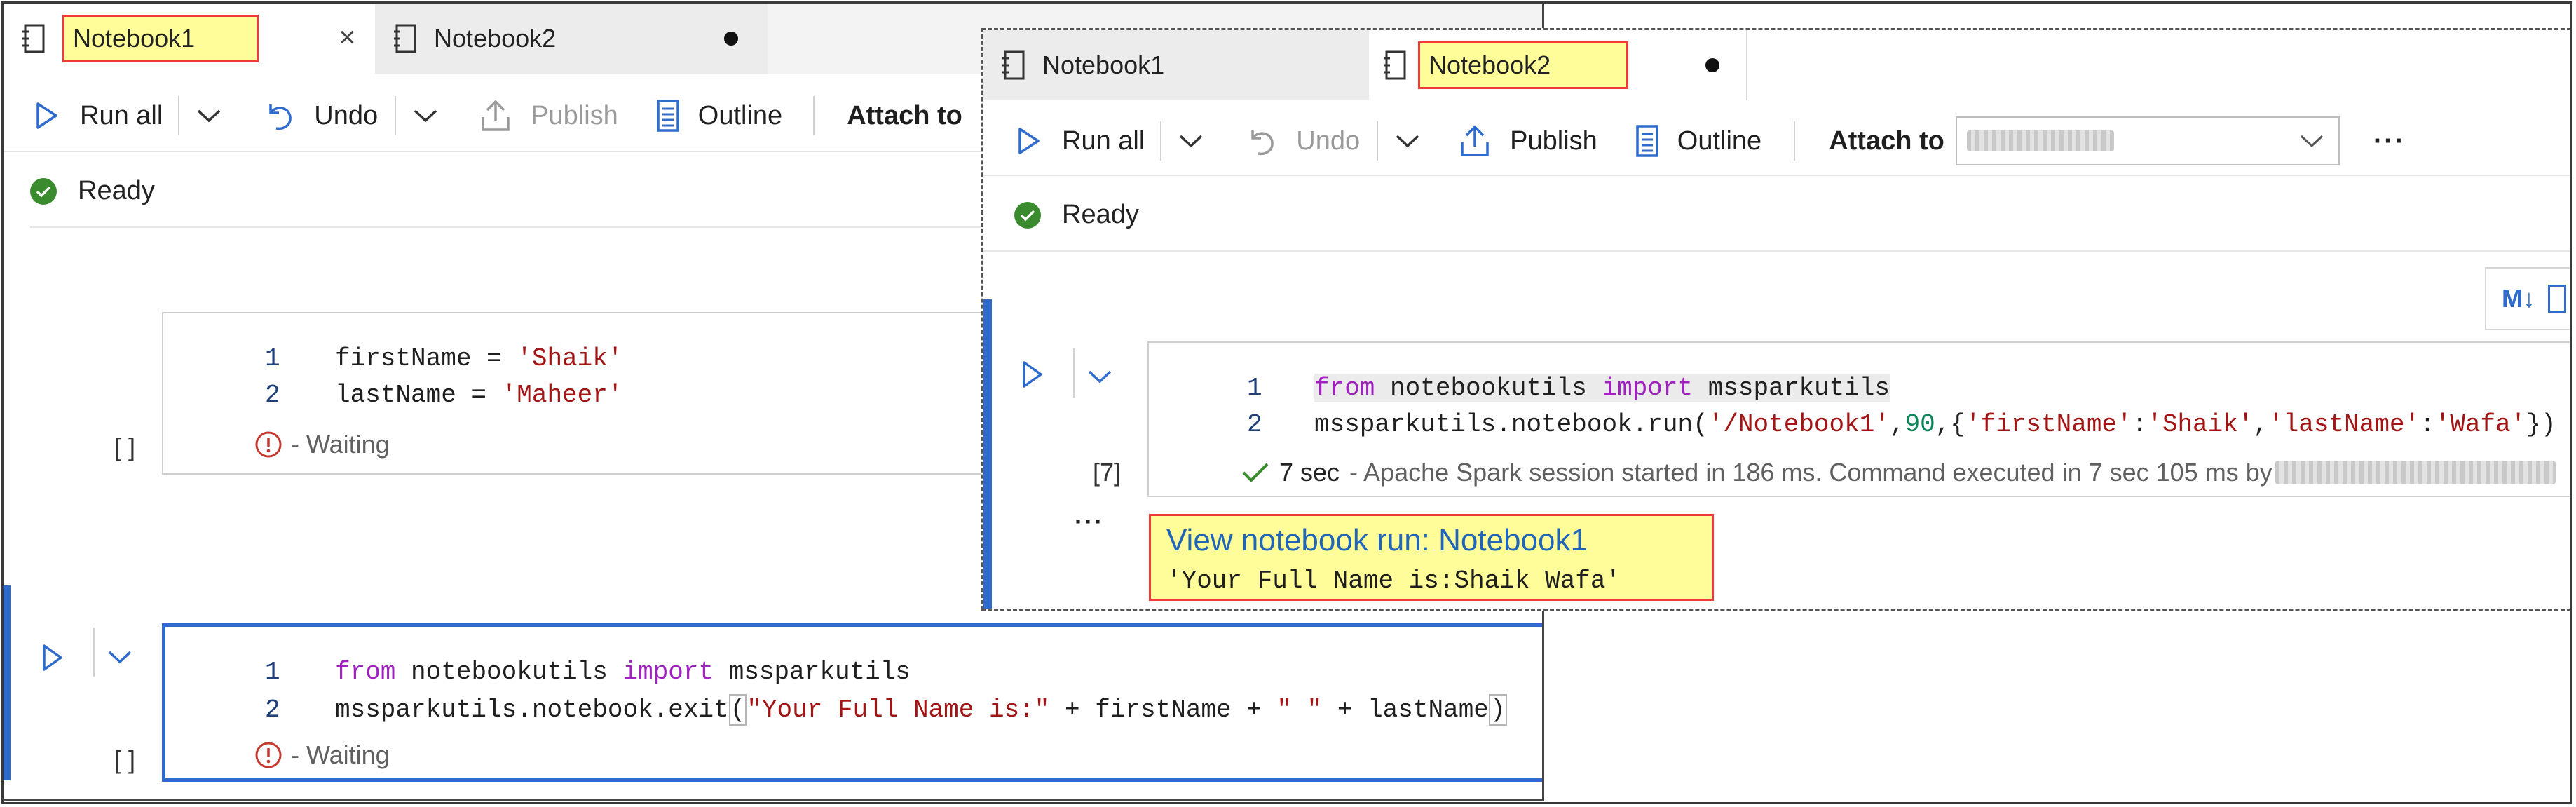 The width and height of the screenshot is (2576, 807). Describe the element at coordinates (347, 37) in the screenshot. I see `close-icon: ×` at that location.